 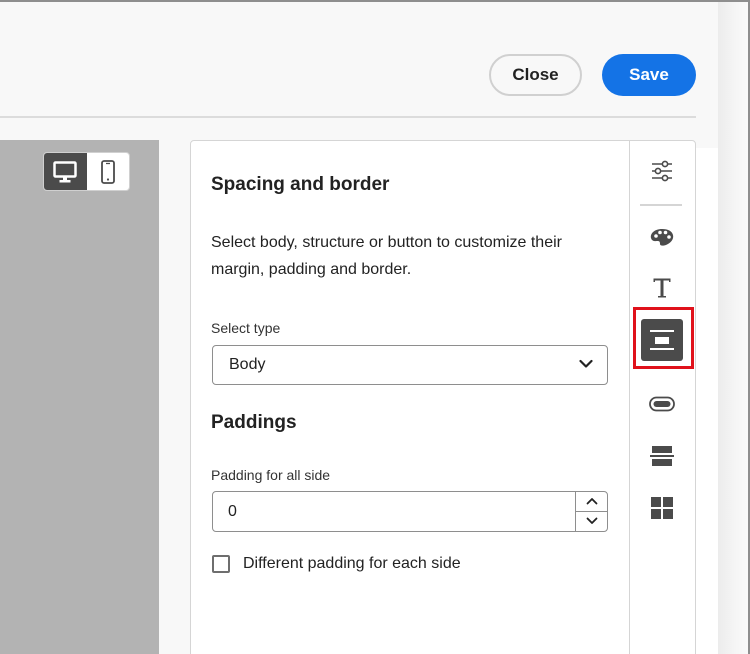 I want to click on decrement-button, so click(x=591, y=522).